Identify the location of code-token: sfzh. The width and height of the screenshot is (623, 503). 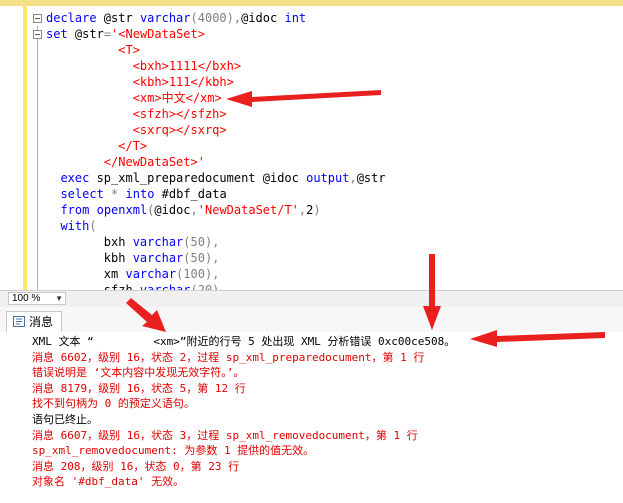
(121, 286).